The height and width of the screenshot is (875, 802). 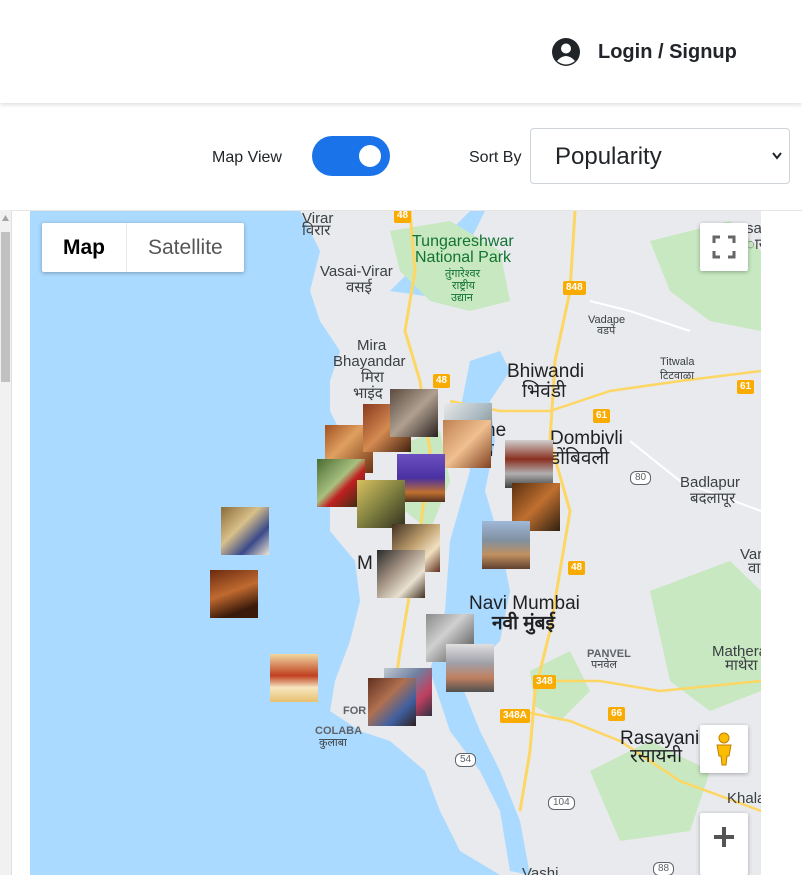 What do you see at coordinates (641, 478) in the screenshot?
I see `national-highway-shield: 80` at bounding box center [641, 478].